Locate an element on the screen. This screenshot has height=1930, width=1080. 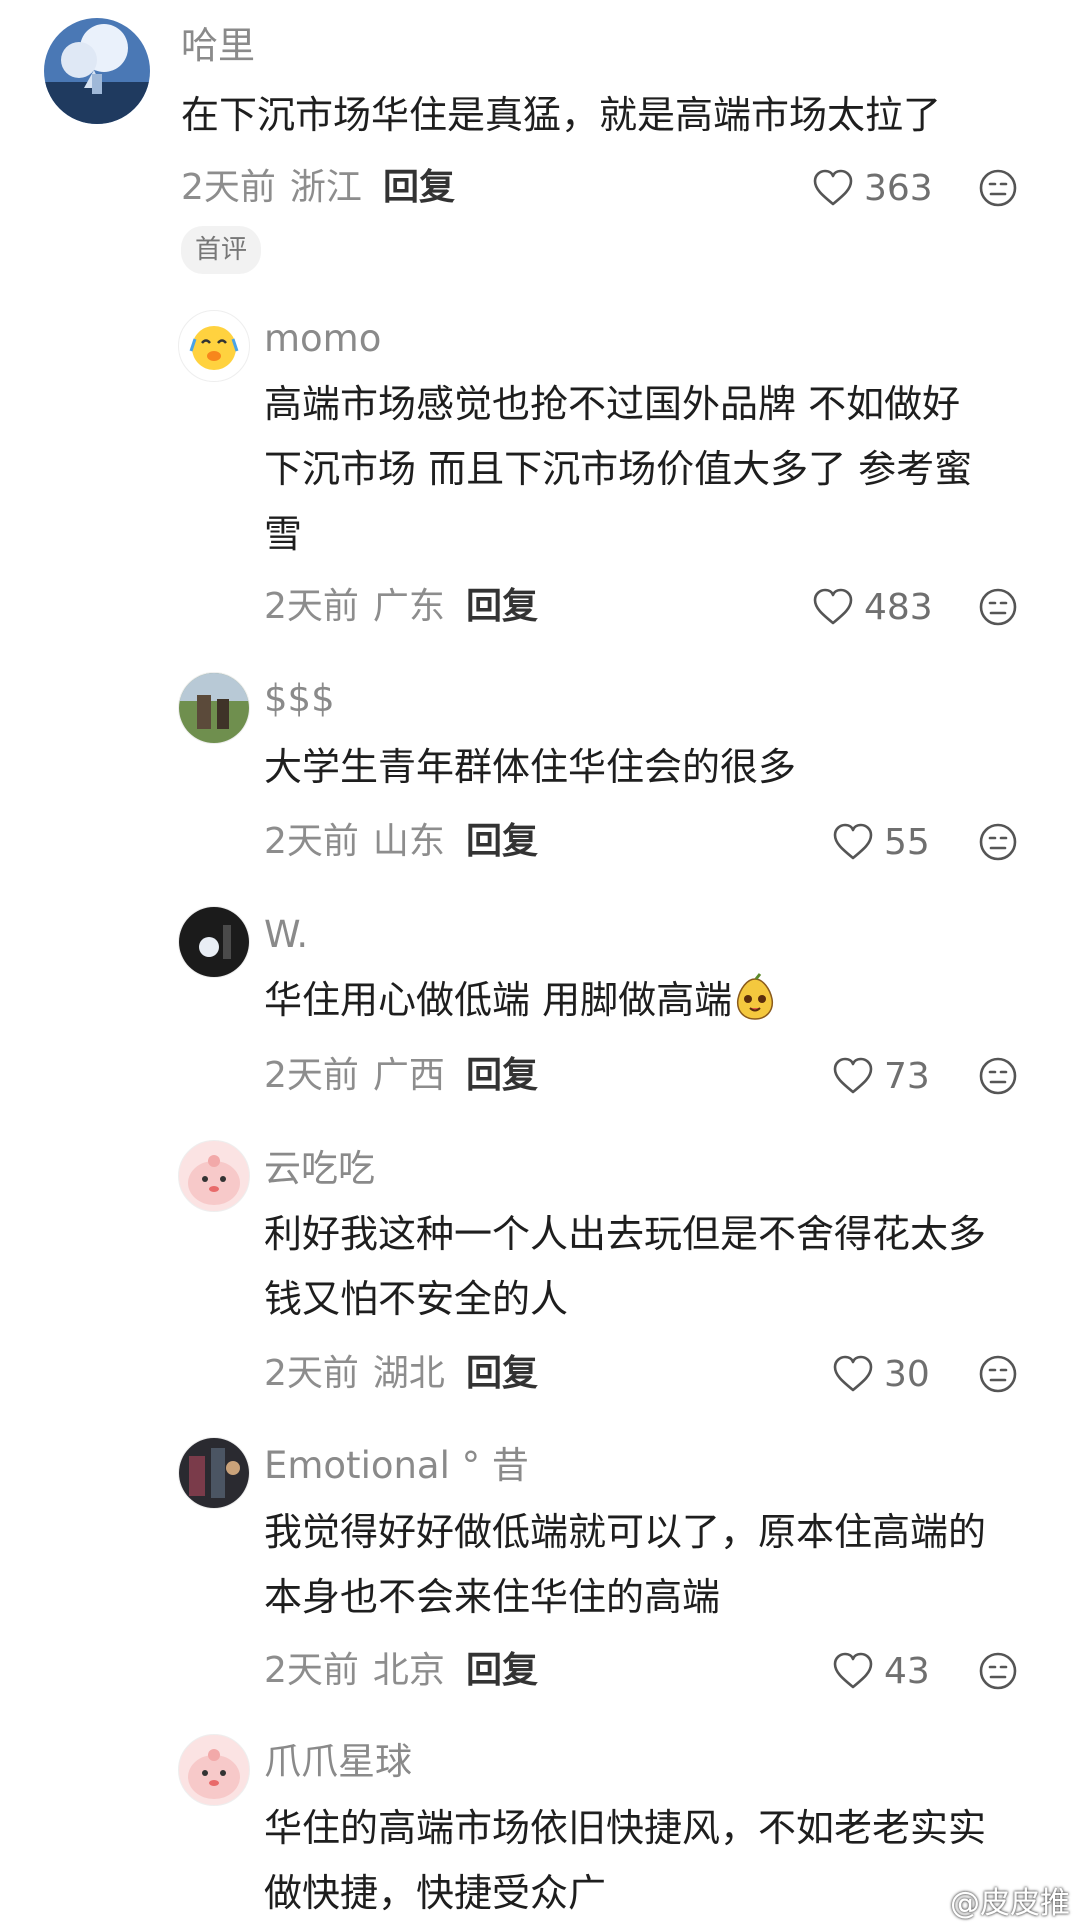
comment-meta: 2天前 浙江 is located at coordinates (271, 188).